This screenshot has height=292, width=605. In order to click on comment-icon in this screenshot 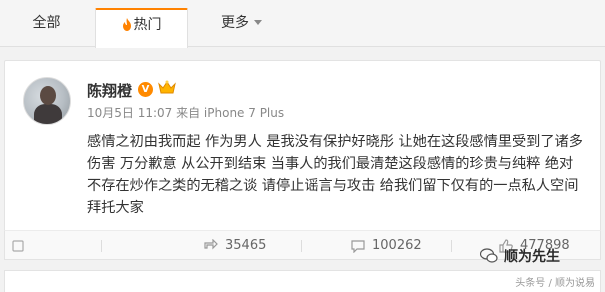, I will do `click(358, 246)`.